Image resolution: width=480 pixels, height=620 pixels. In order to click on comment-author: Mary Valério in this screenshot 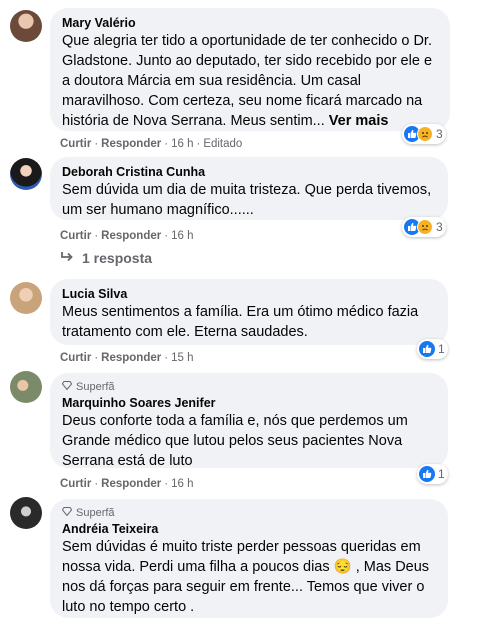, I will do `click(250, 23)`.